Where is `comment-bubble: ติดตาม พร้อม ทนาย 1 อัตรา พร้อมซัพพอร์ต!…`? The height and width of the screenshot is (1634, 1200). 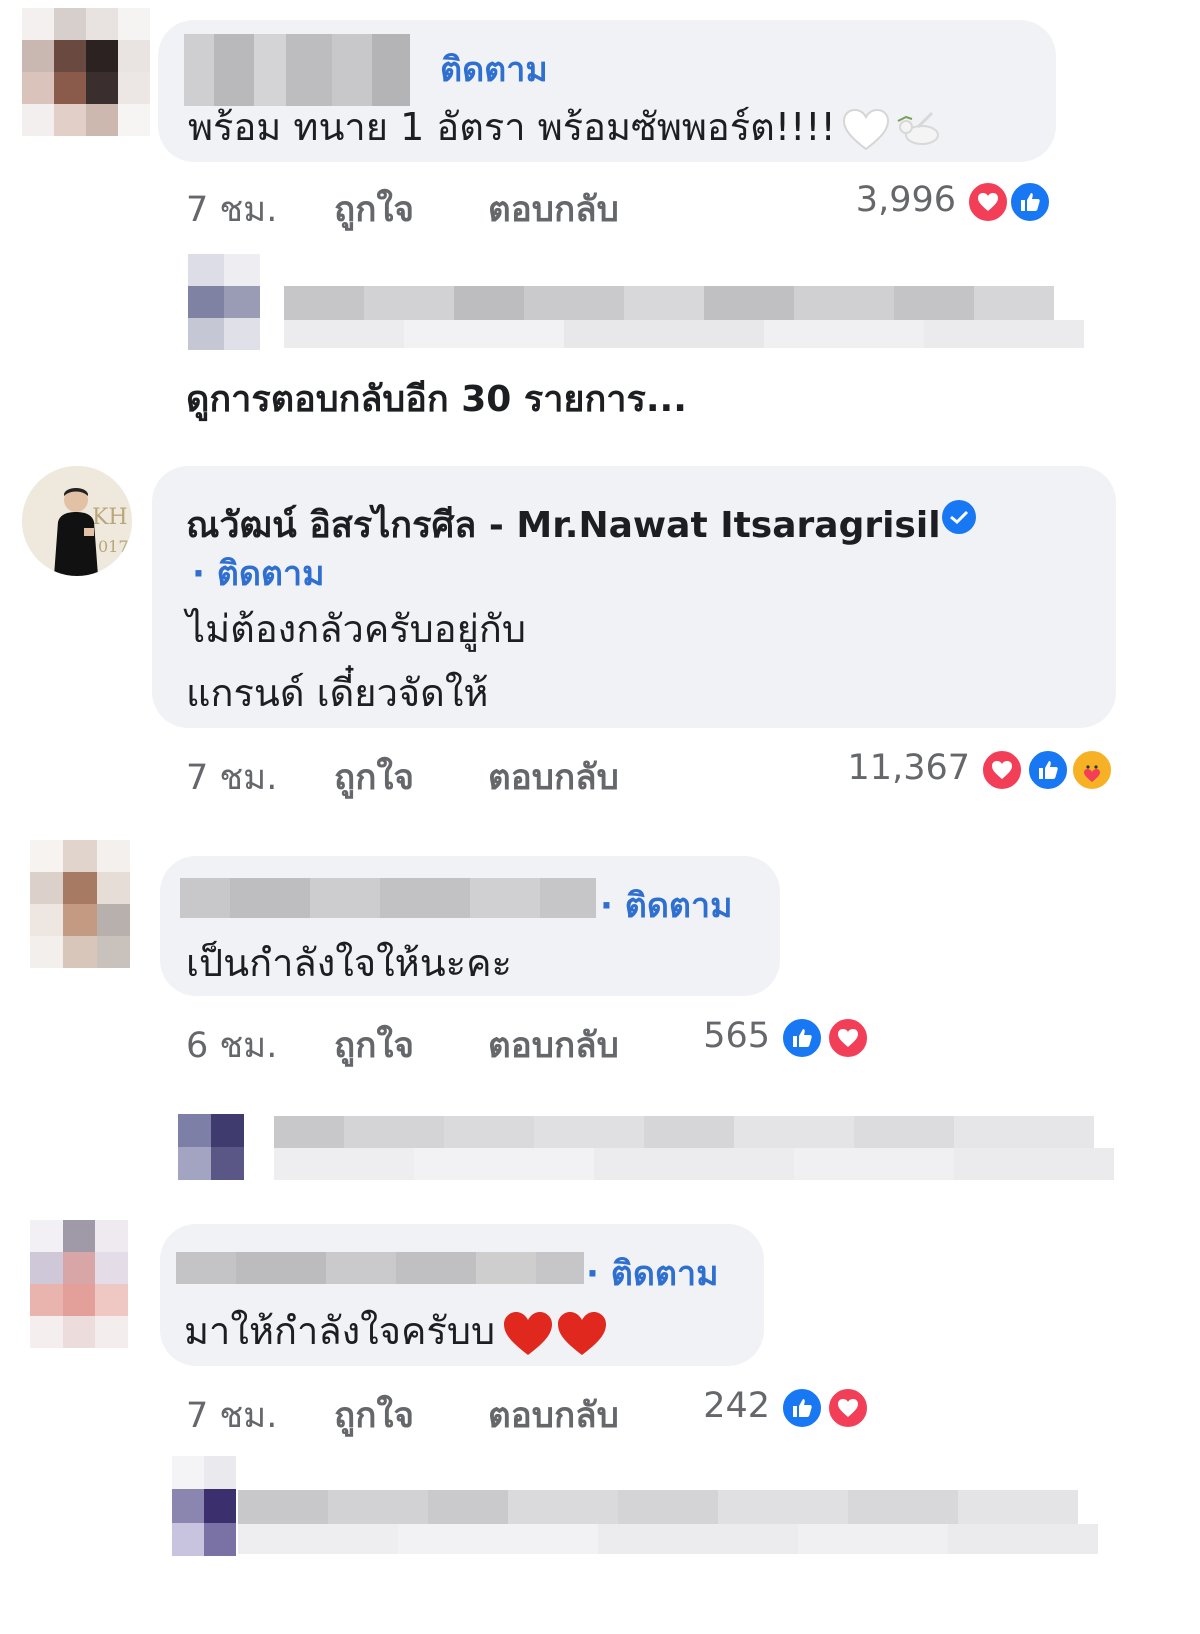 comment-bubble: ติดตาม พร้อม ทนาย 1 อัตรา พร้อมซัพพอร์ต!… is located at coordinates (607, 91).